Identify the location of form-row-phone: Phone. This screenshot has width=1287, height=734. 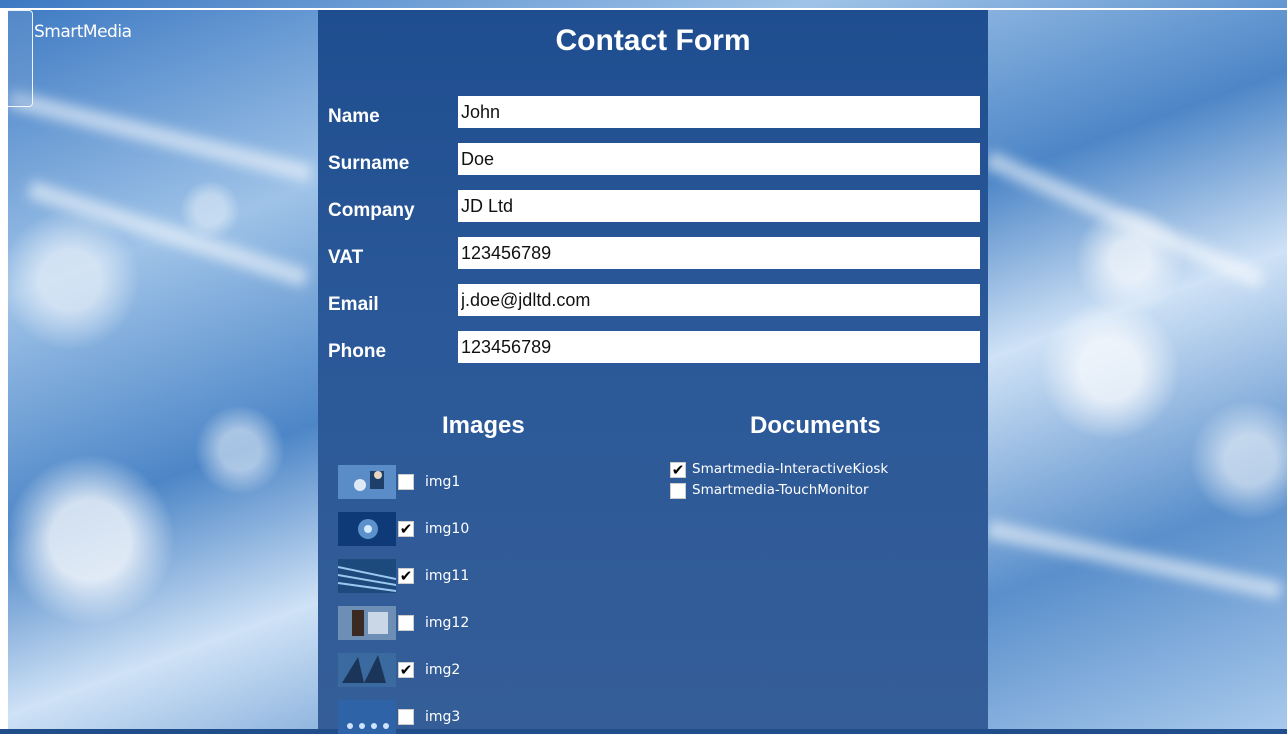
(653, 348).